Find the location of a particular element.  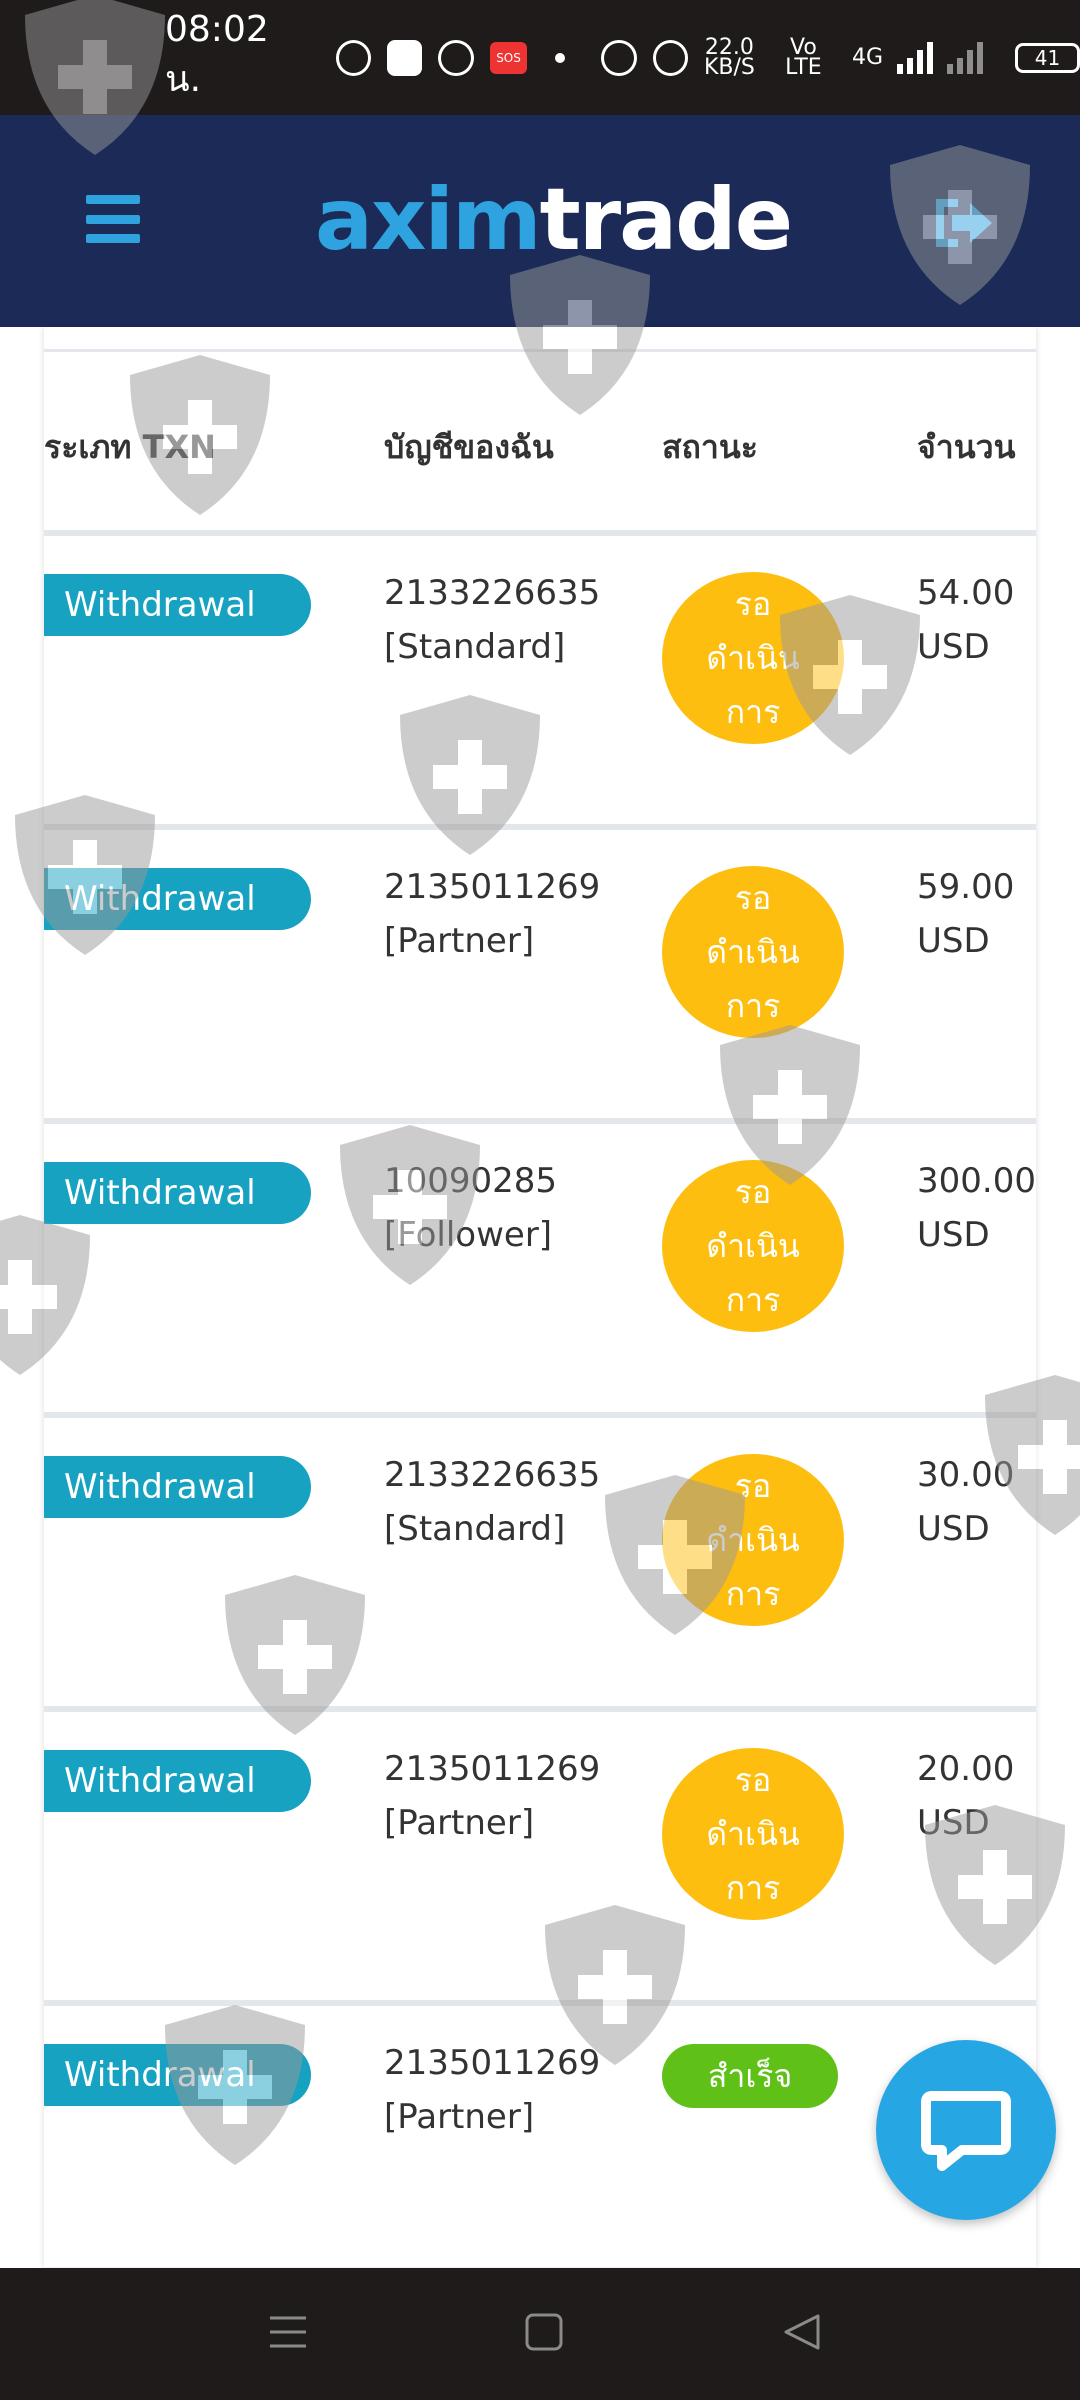

battery-level: 41 is located at coordinates (1047, 57).